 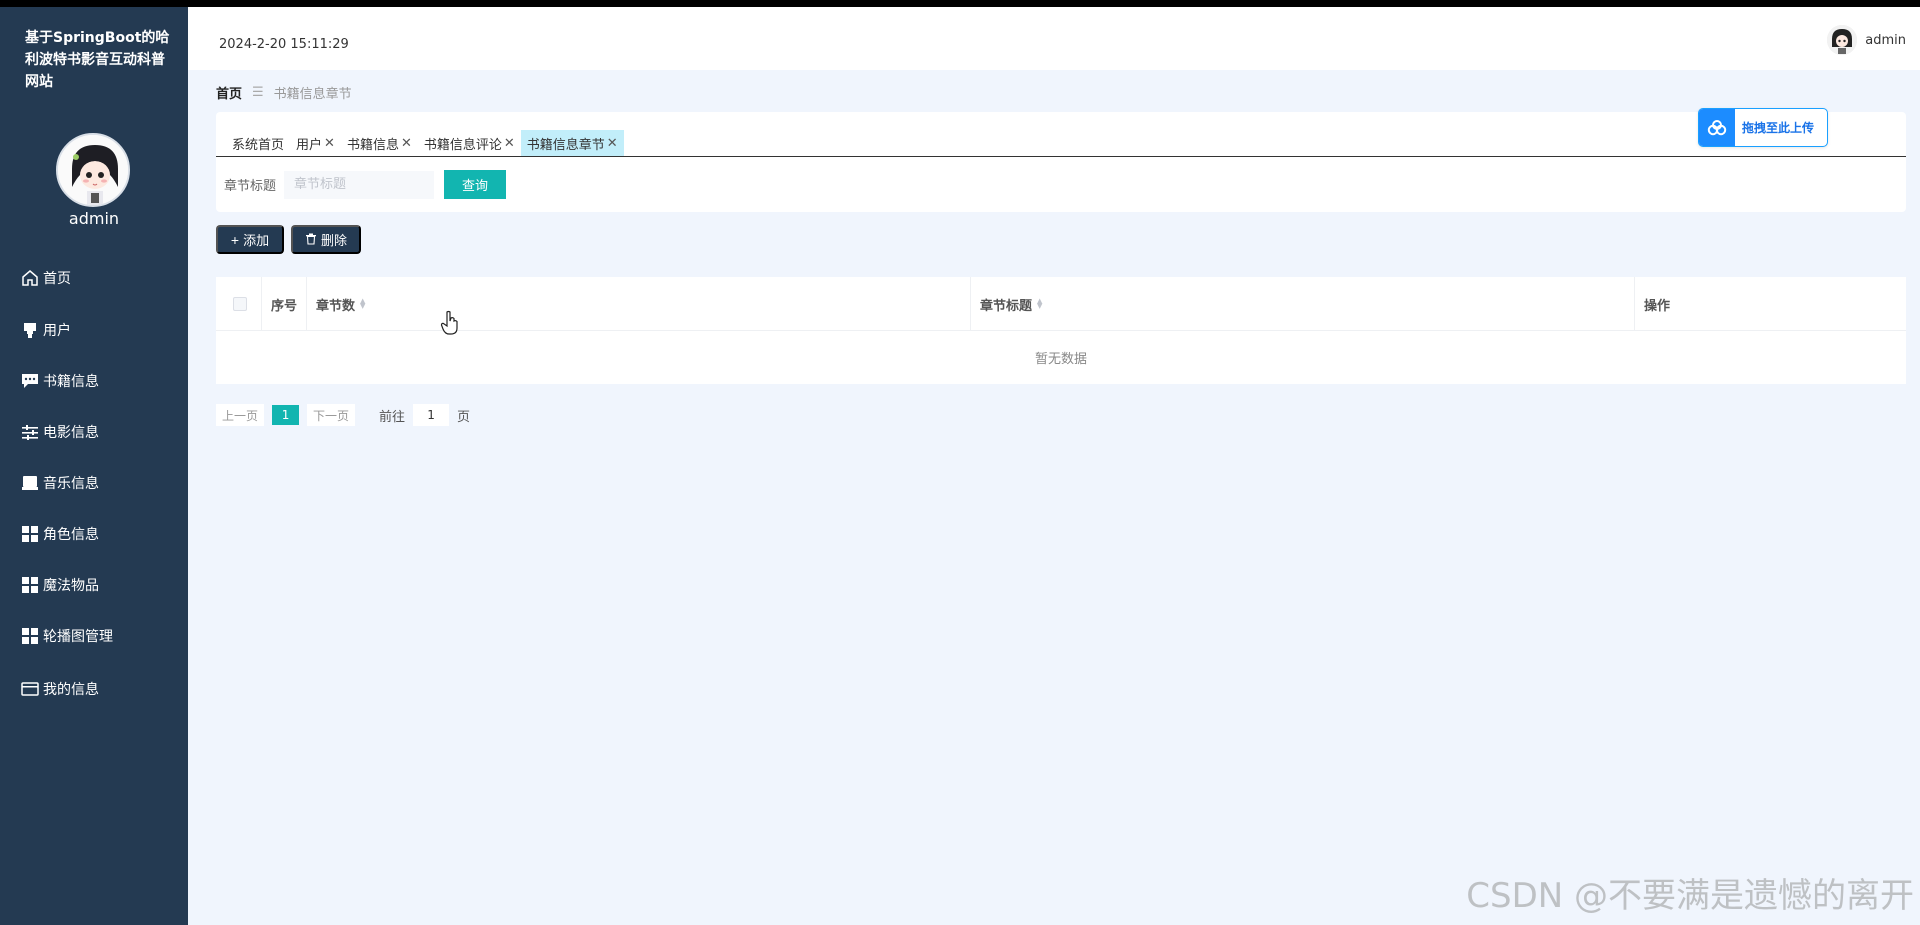 I want to click on sidebar-item-user: 用户, so click(x=45, y=330).